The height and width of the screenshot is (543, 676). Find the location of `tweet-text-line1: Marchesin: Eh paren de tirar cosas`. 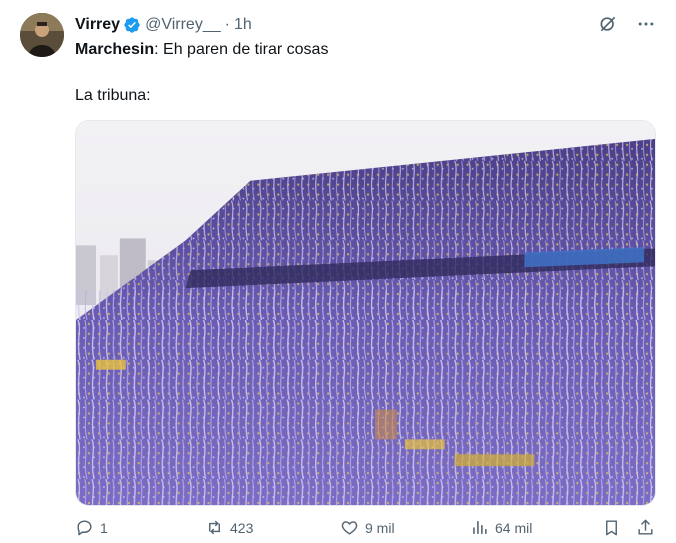

tweet-text-line1: Marchesin: Eh paren de tirar cosas is located at coordinates (201, 50).